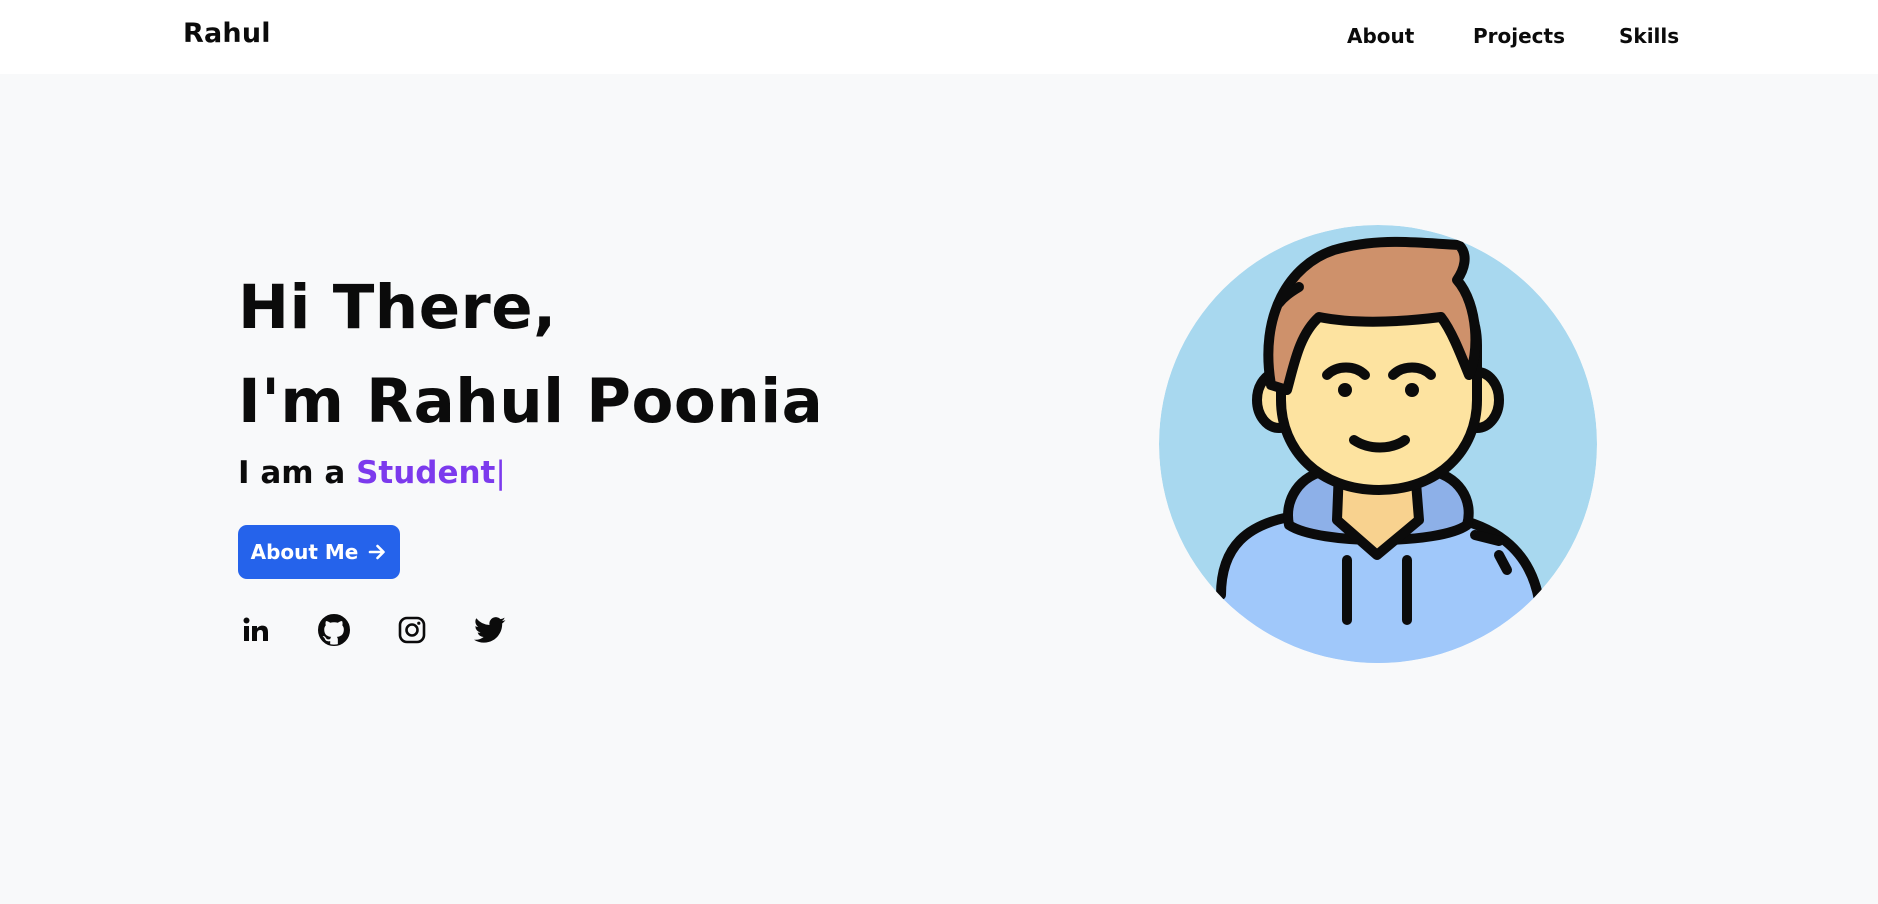 The height and width of the screenshot is (904, 1878). What do you see at coordinates (1378, 444) in the screenshot?
I see `avatar-illustration` at bounding box center [1378, 444].